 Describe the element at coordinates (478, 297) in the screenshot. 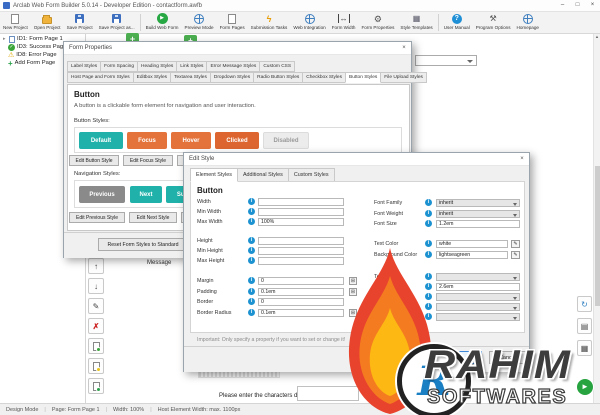

I see `text-transform-select` at that location.